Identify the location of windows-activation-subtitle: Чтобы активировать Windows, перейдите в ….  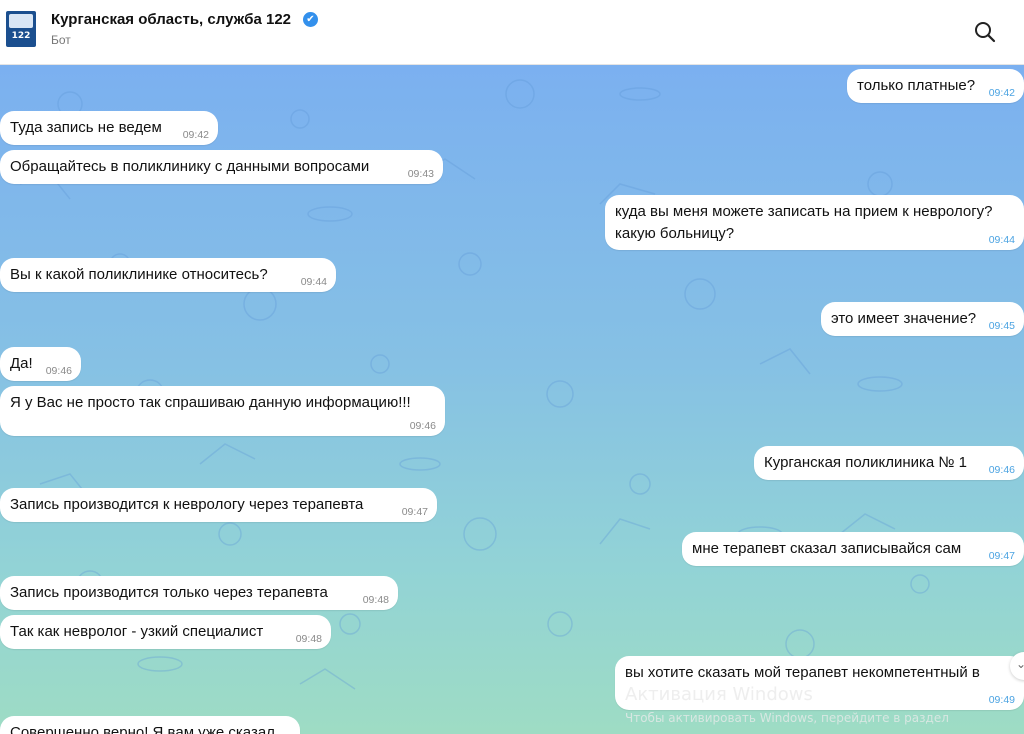
(787, 718).